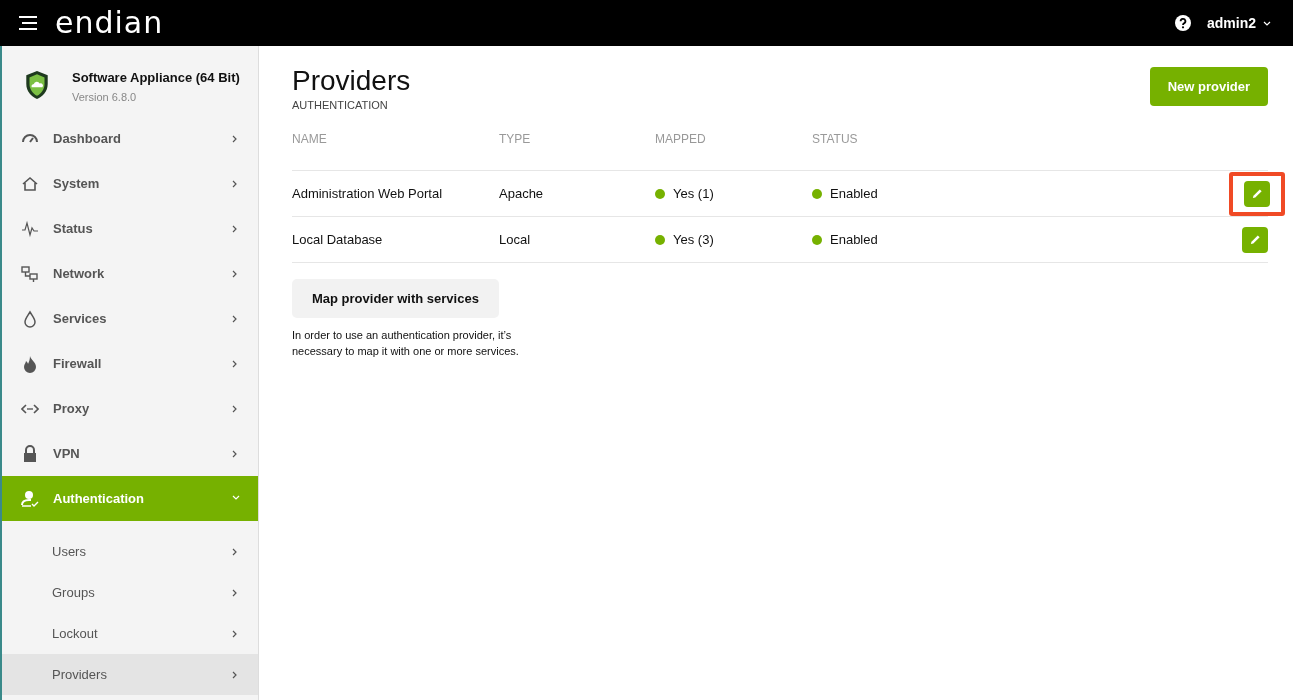 The image size is (1293, 700). What do you see at coordinates (310, 139) in the screenshot?
I see `column-header: NAME` at bounding box center [310, 139].